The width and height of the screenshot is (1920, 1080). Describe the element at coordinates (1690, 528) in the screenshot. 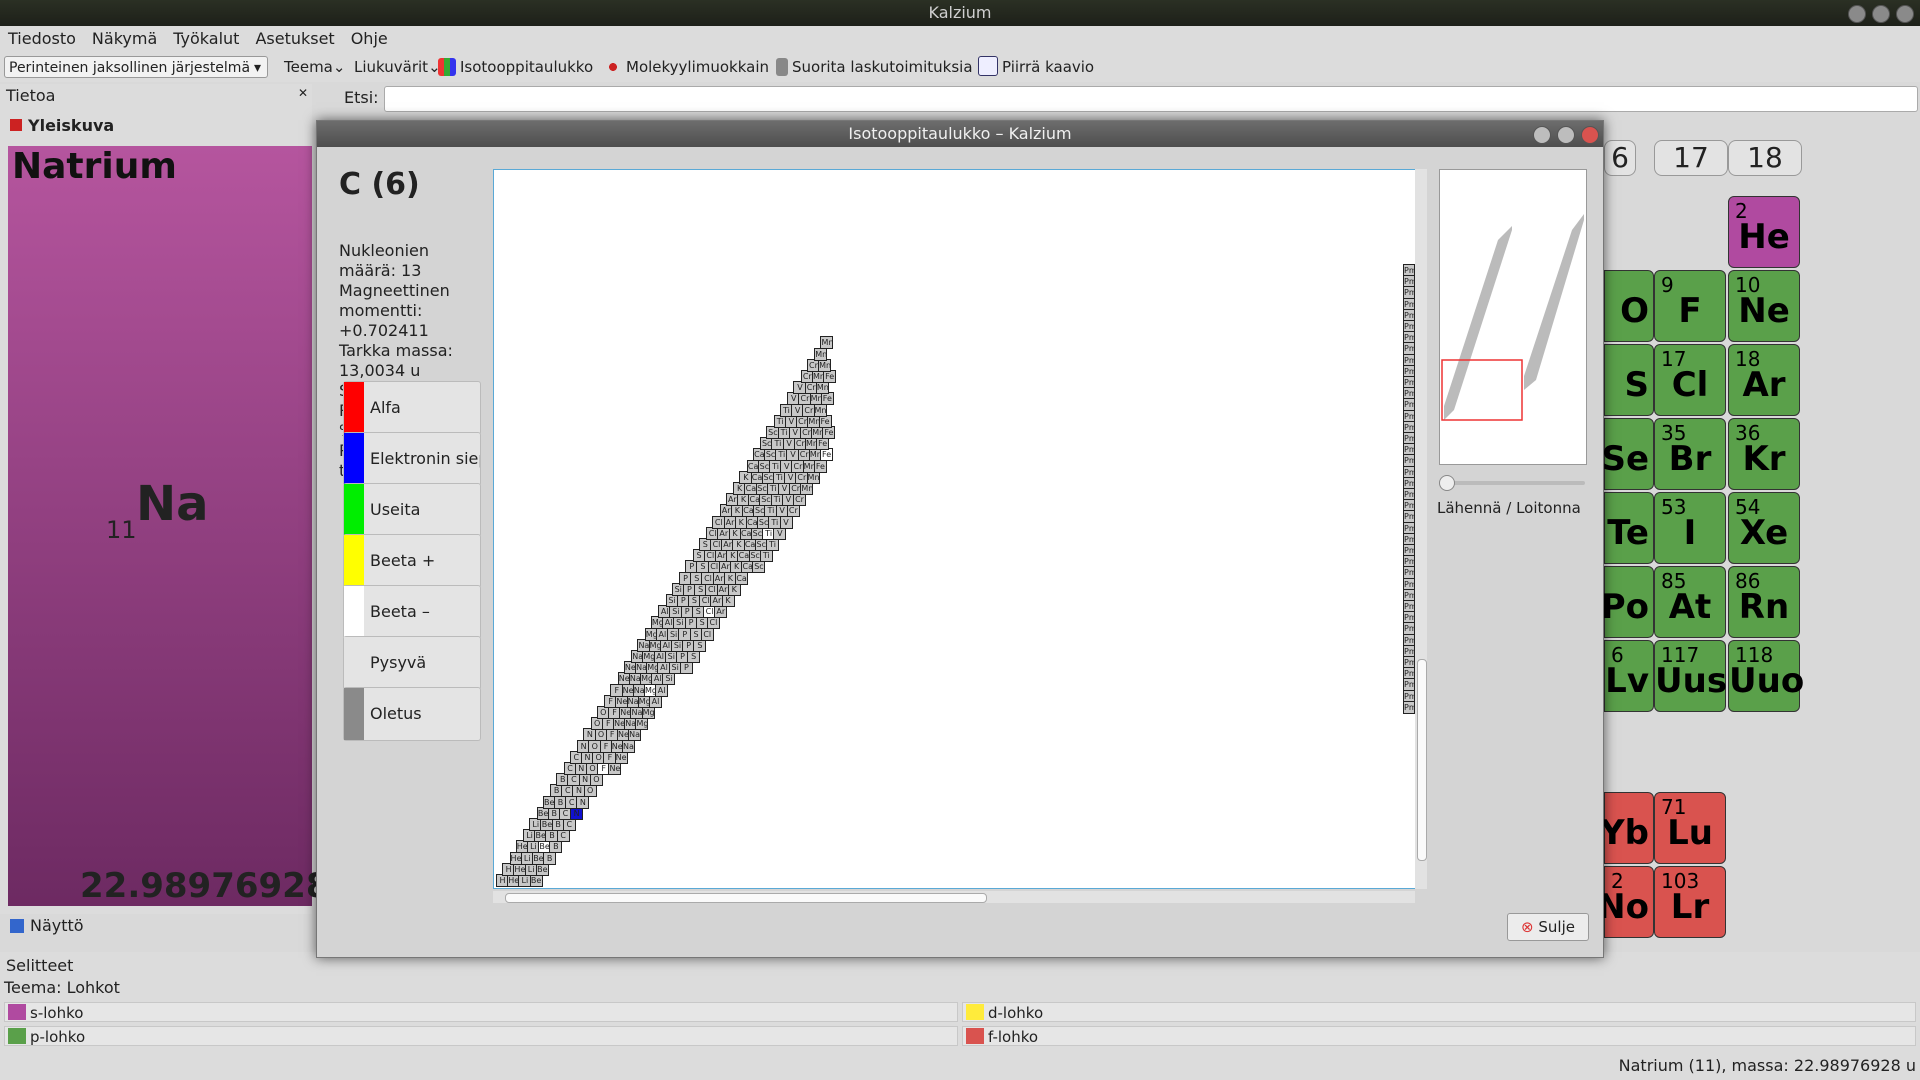

I see `element-tile-I: 53 I` at that location.